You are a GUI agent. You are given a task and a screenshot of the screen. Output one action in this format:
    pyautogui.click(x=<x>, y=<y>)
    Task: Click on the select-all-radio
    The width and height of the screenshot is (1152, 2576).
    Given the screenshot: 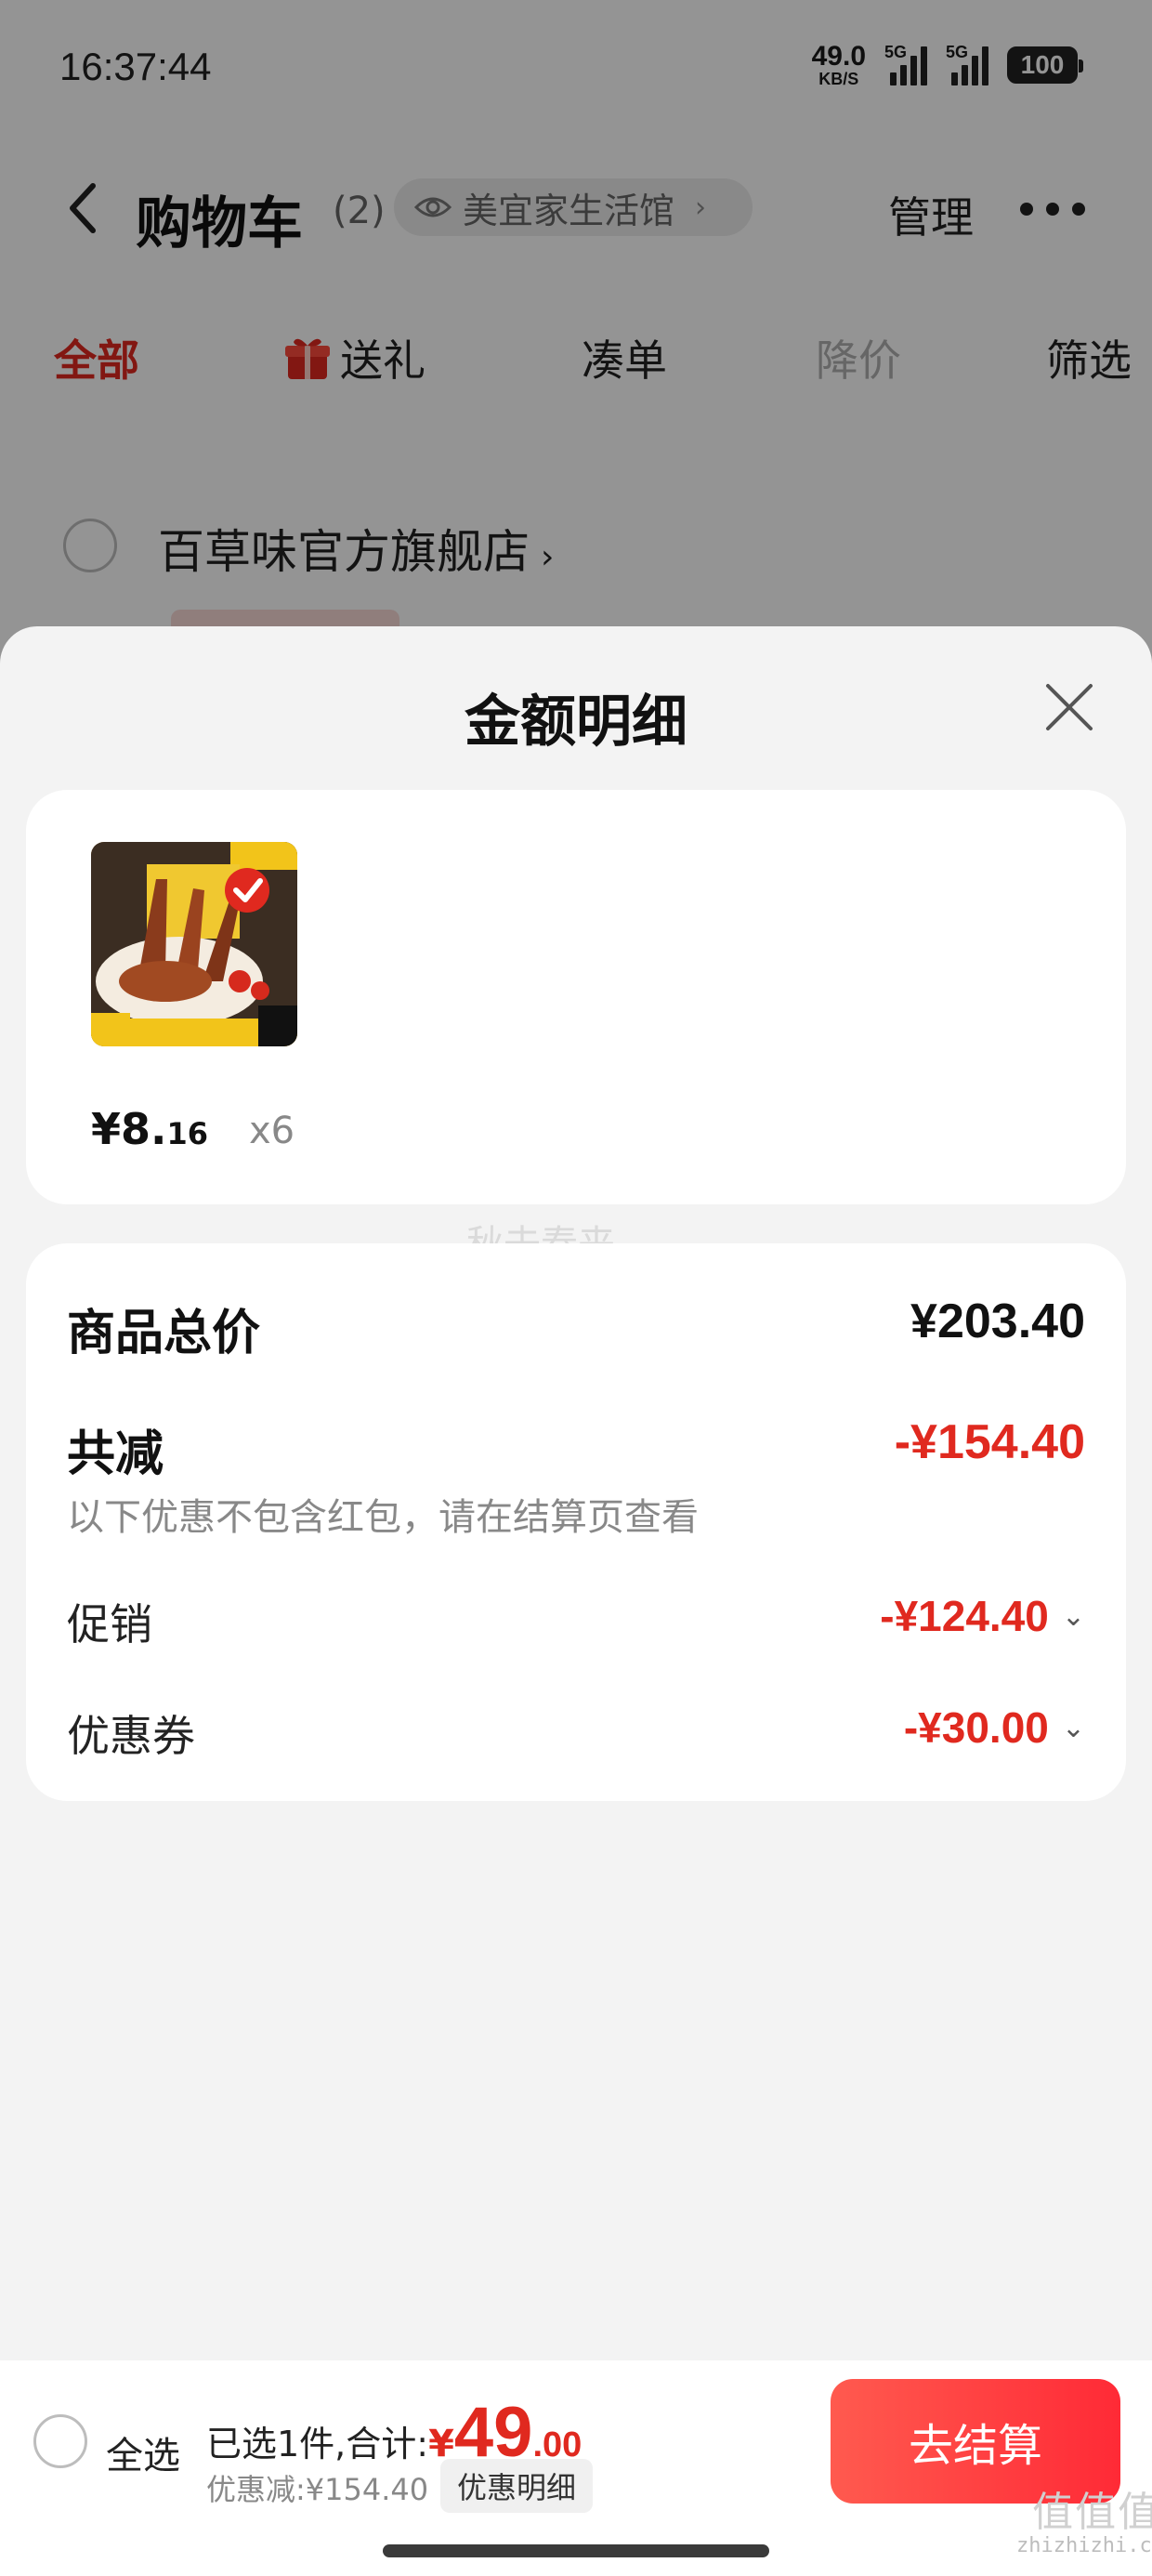 What is the action you would take?
    pyautogui.click(x=60, y=2441)
    